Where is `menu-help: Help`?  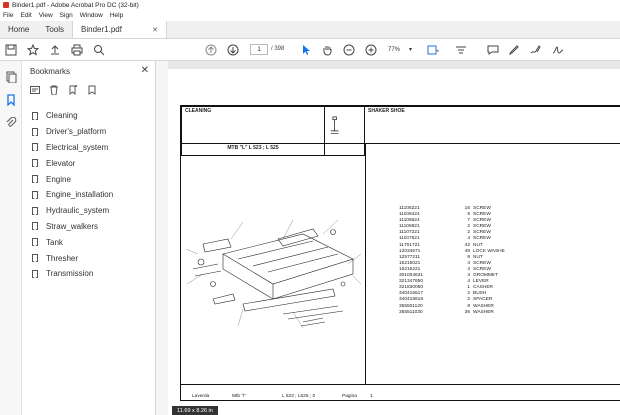 menu-help: Help is located at coordinates (116, 15).